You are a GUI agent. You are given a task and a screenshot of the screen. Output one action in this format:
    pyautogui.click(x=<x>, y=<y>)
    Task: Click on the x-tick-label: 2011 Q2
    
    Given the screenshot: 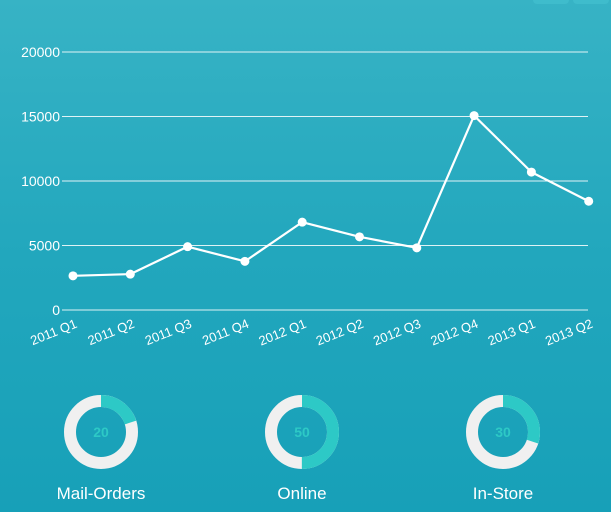 What is the action you would take?
    pyautogui.click(x=110, y=332)
    